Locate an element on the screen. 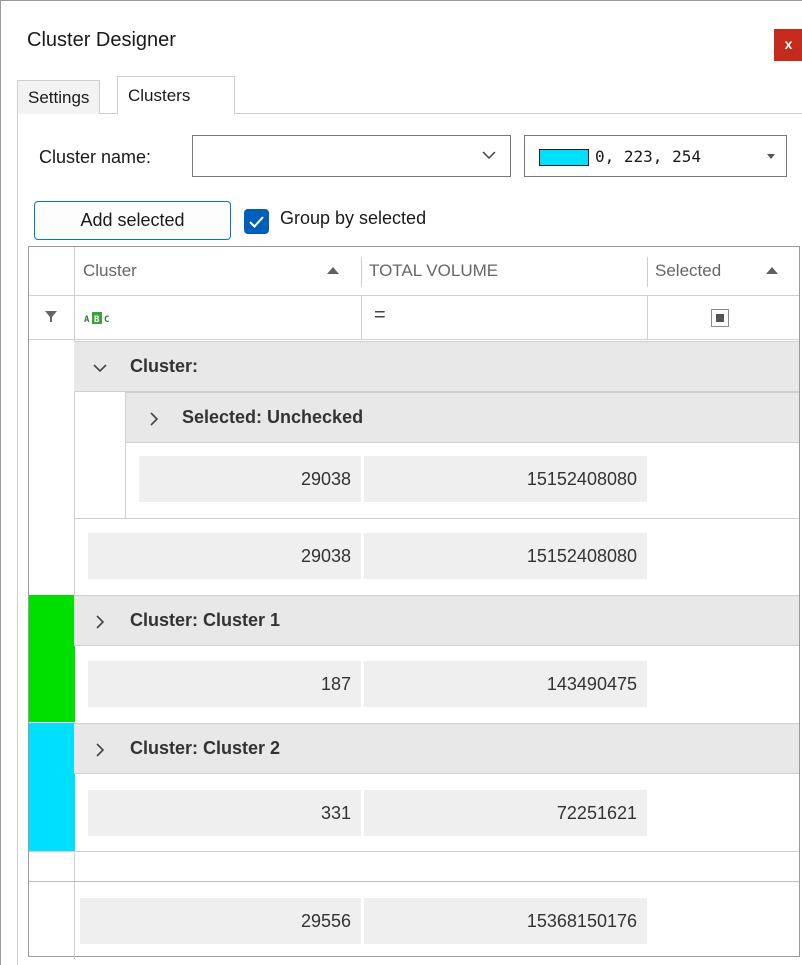  svg-text: A is located at coordinates (87, 320).